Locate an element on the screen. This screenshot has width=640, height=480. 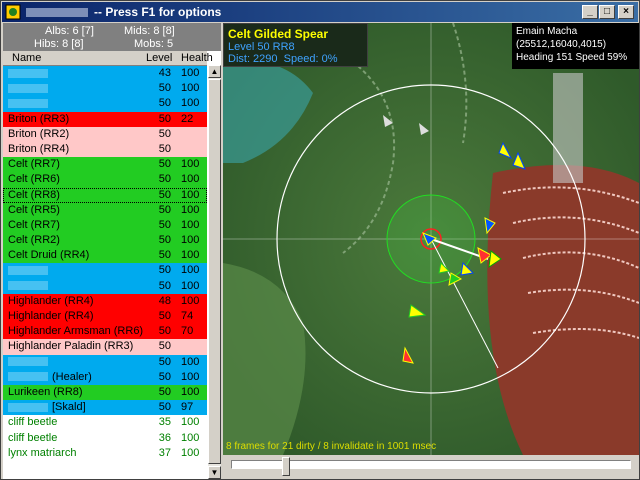
list-row: lynx matriarch 37 100 is located at coordinates (105, 453).